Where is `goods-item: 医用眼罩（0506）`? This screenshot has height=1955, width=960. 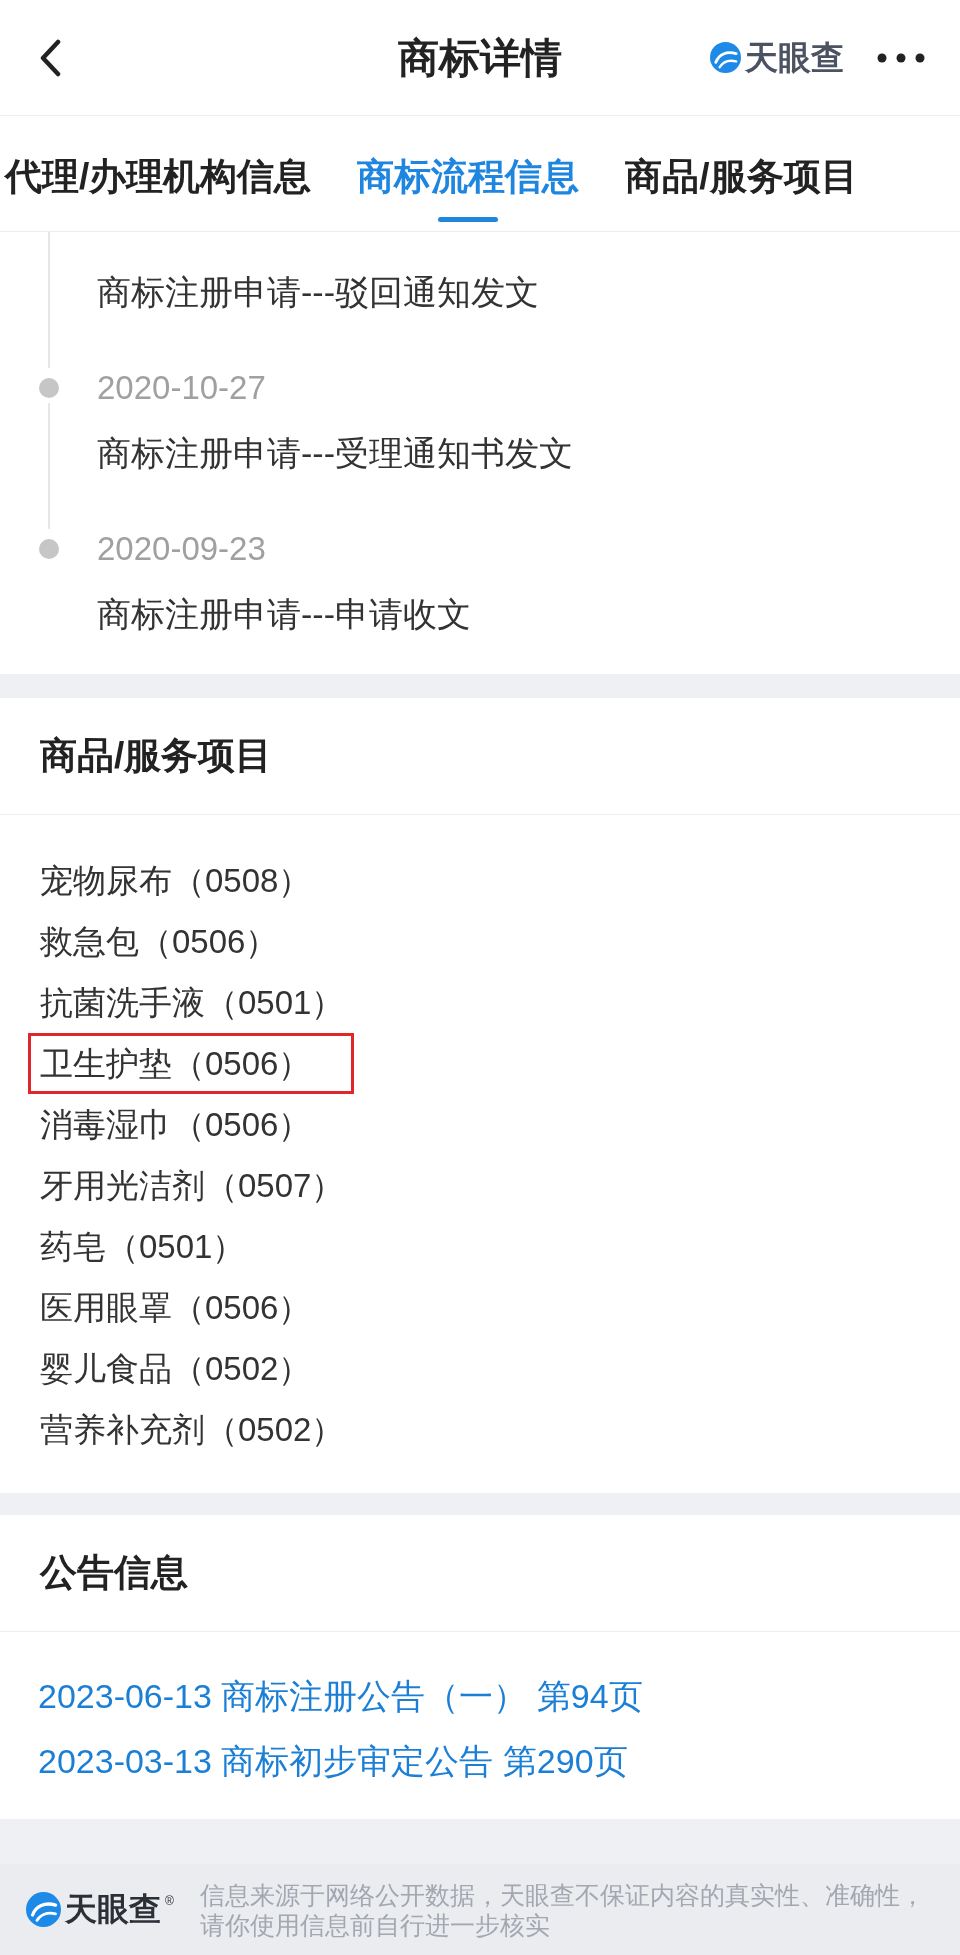 goods-item: 医用眼罩（0506） is located at coordinates (176, 1308).